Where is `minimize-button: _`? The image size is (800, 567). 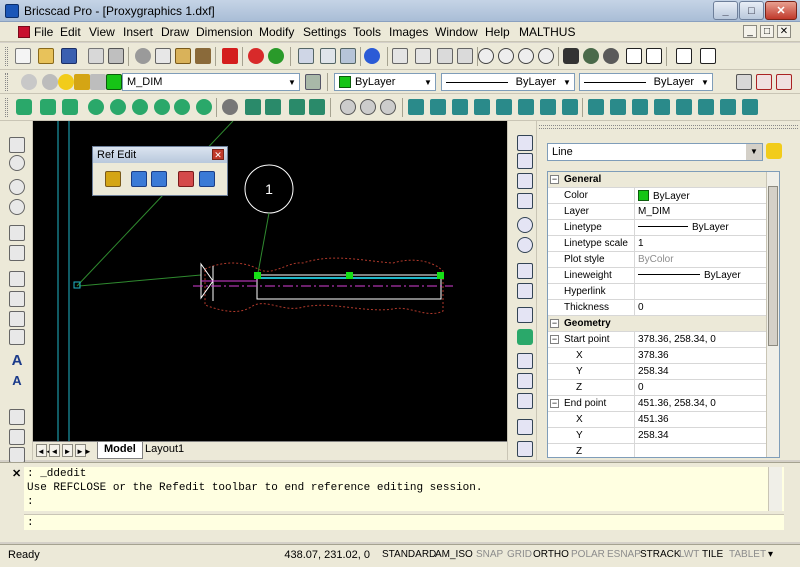
minimize-button: _ is located at coordinates (725, 10).